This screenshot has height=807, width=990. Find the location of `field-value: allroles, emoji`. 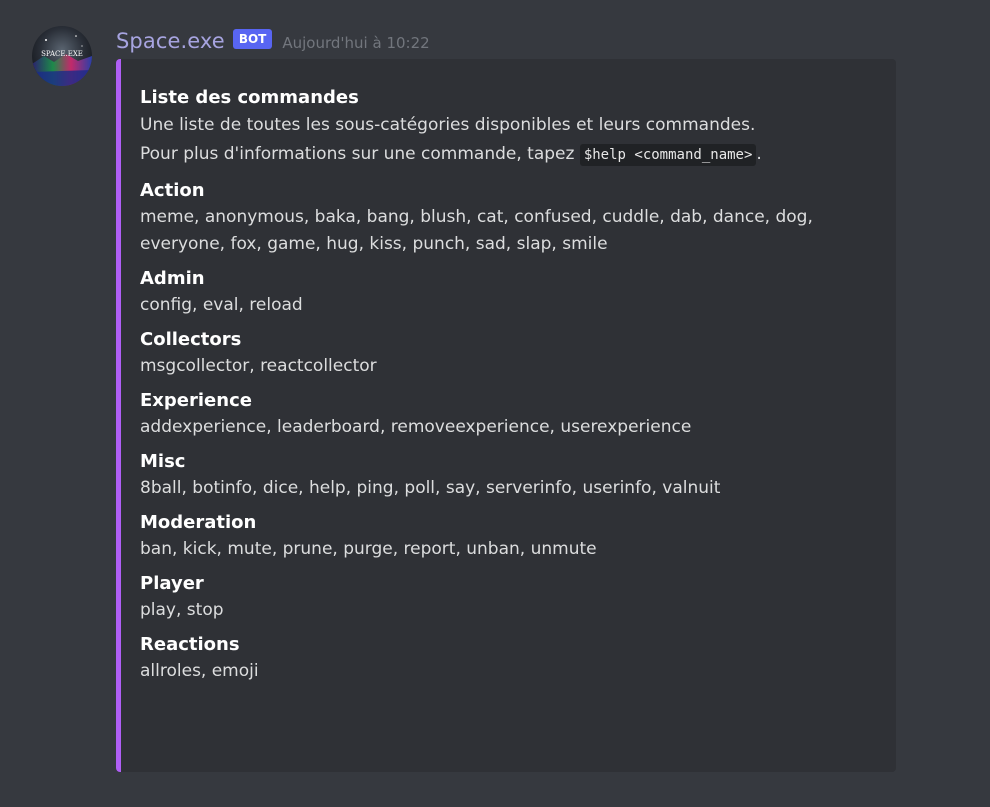

field-value: allroles, emoji is located at coordinates (199, 671).